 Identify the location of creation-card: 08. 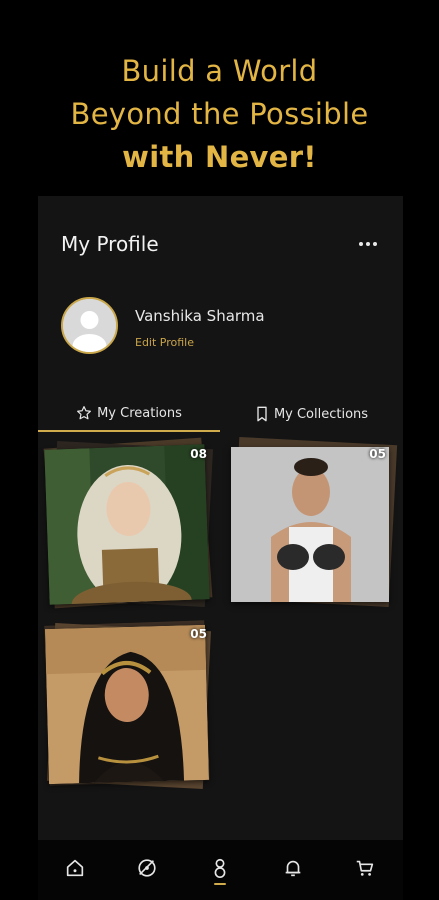
(128, 523).